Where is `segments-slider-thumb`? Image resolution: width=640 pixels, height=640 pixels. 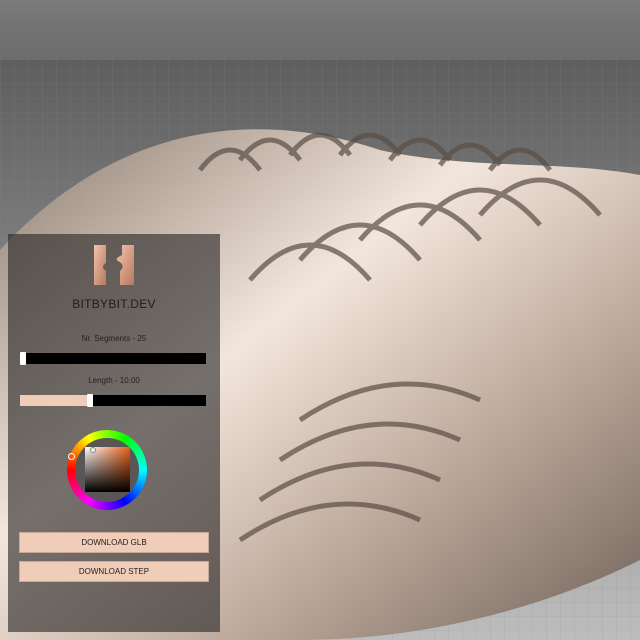
segments-slider-thumb is located at coordinates (23, 358).